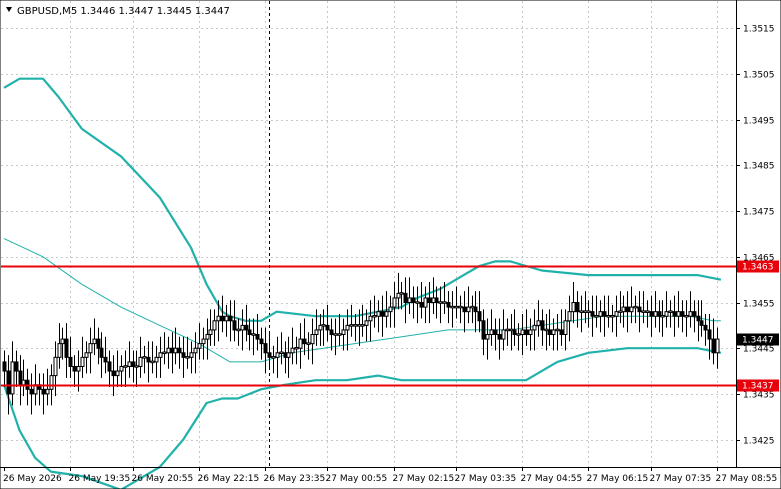 The width and height of the screenshot is (781, 489). I want to click on x-tick-label: 27 May 04:55, so click(552, 479).